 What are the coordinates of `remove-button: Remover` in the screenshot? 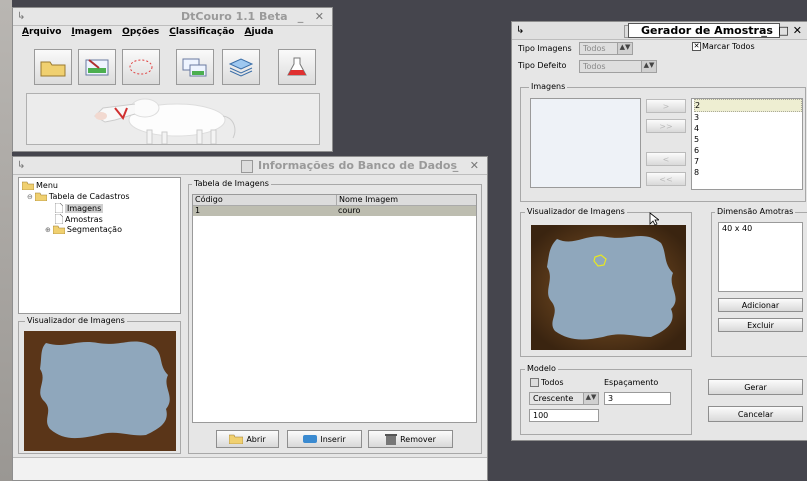 It's located at (410, 439).